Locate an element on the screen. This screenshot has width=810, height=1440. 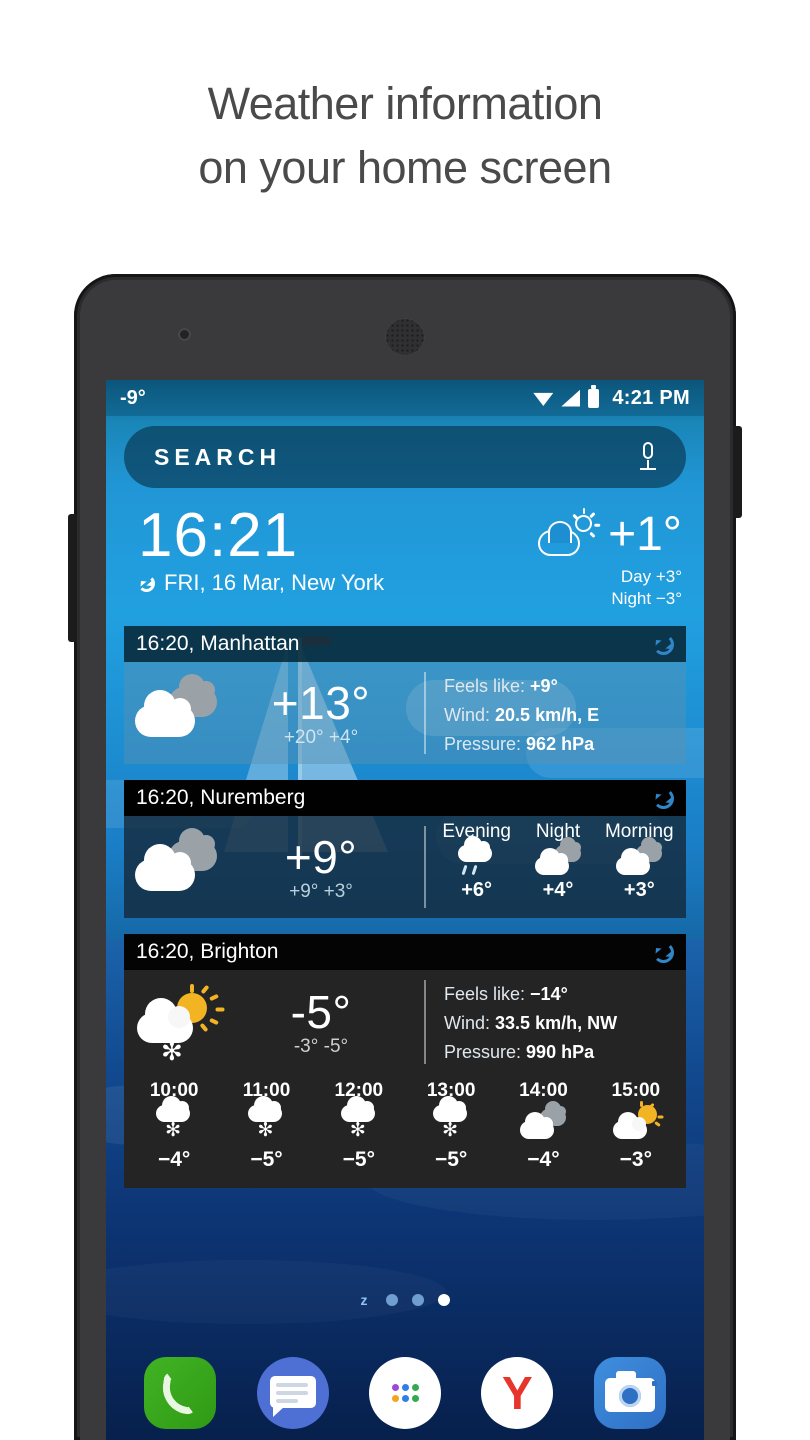
current-temperature: +1° is located at coordinates (645, 534).